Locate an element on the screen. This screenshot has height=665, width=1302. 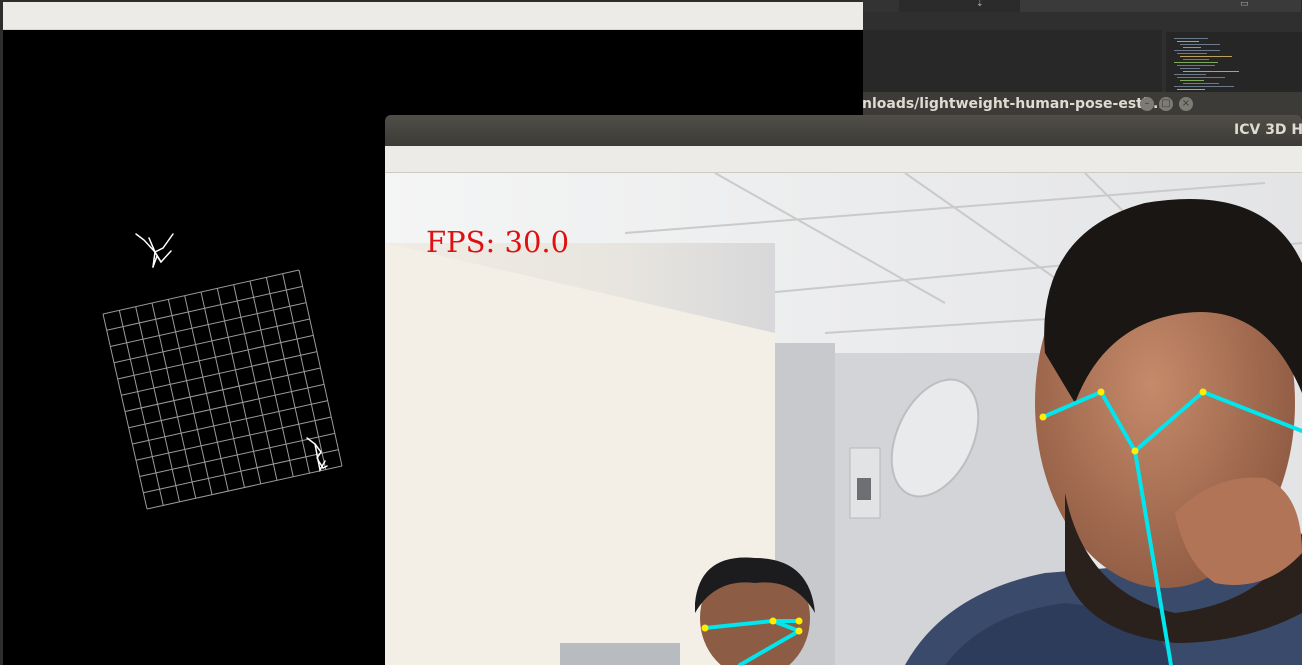
maximize-icon: □ is located at coordinates (1166, 104).